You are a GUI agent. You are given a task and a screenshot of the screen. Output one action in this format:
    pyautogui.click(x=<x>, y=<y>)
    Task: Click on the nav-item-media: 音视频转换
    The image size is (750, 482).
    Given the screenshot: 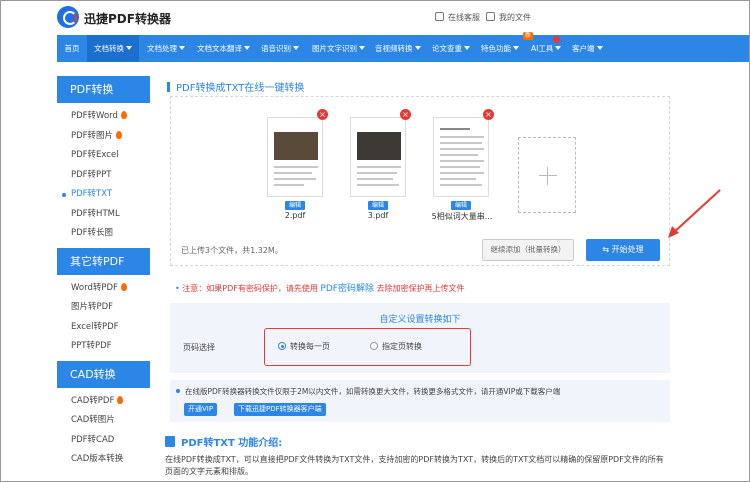 What is the action you would take?
    pyautogui.click(x=398, y=48)
    